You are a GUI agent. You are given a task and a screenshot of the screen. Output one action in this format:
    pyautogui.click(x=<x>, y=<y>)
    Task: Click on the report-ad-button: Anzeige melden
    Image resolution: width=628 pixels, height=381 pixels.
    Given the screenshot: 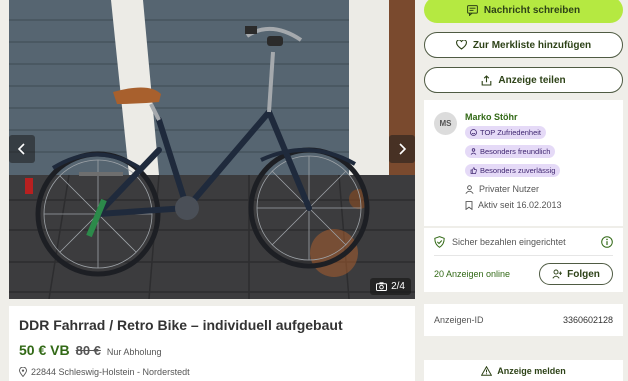 What is the action you would take?
    pyautogui.click(x=523, y=370)
    